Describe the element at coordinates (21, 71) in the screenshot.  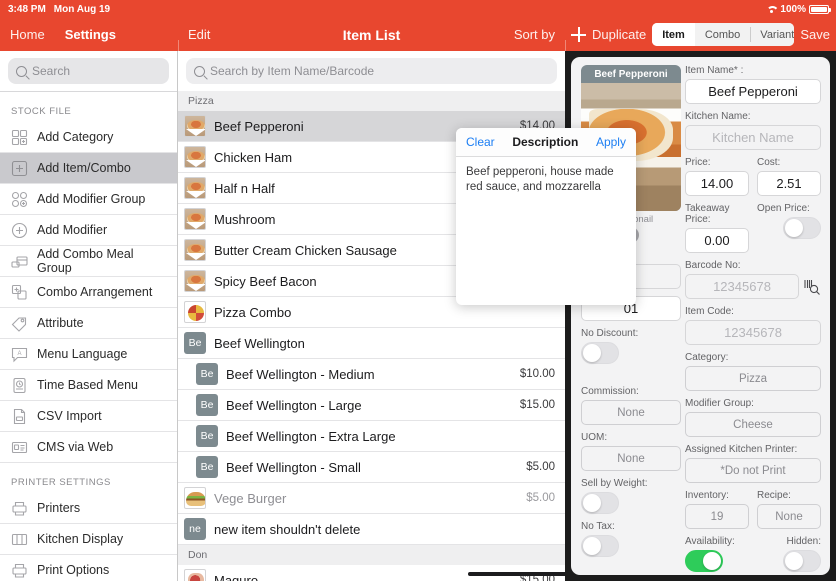
I see `search-icon` at that location.